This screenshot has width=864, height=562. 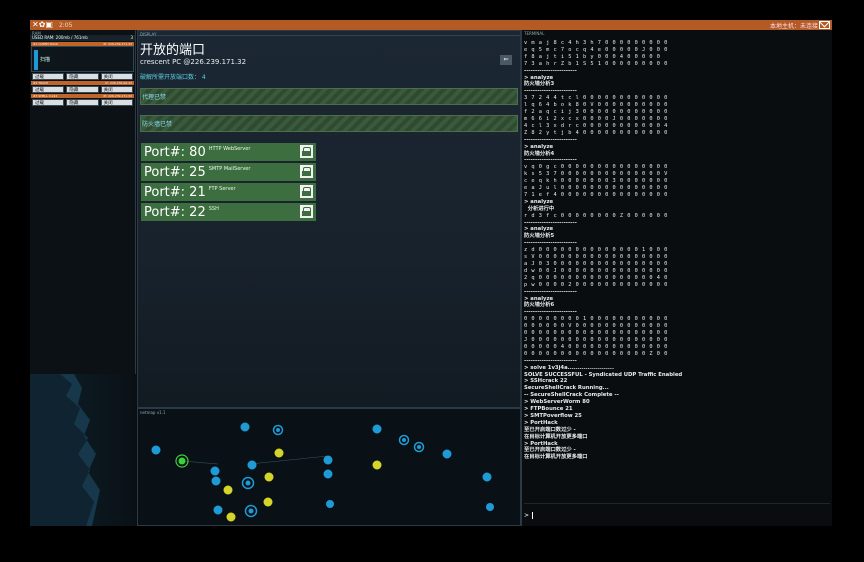 I want to click on terminal-line: > SSHcrack 22, so click(x=546, y=381).